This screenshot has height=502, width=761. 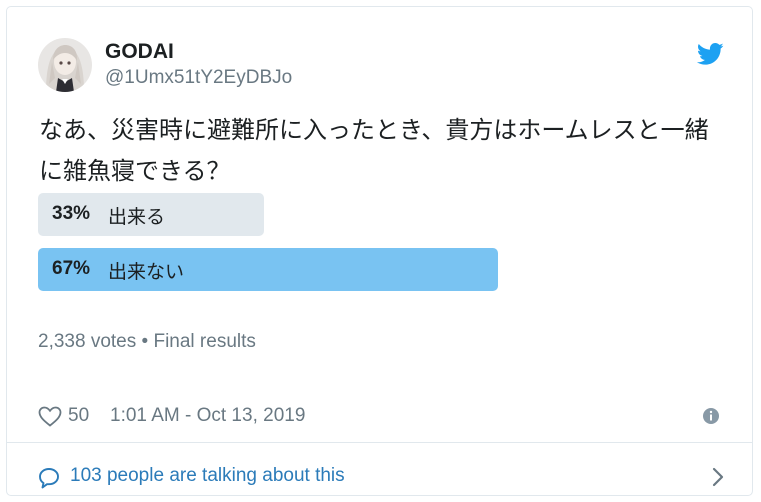 What do you see at coordinates (383, 478) in the screenshot?
I see `conversation-link: 103 people are talking about this` at bounding box center [383, 478].